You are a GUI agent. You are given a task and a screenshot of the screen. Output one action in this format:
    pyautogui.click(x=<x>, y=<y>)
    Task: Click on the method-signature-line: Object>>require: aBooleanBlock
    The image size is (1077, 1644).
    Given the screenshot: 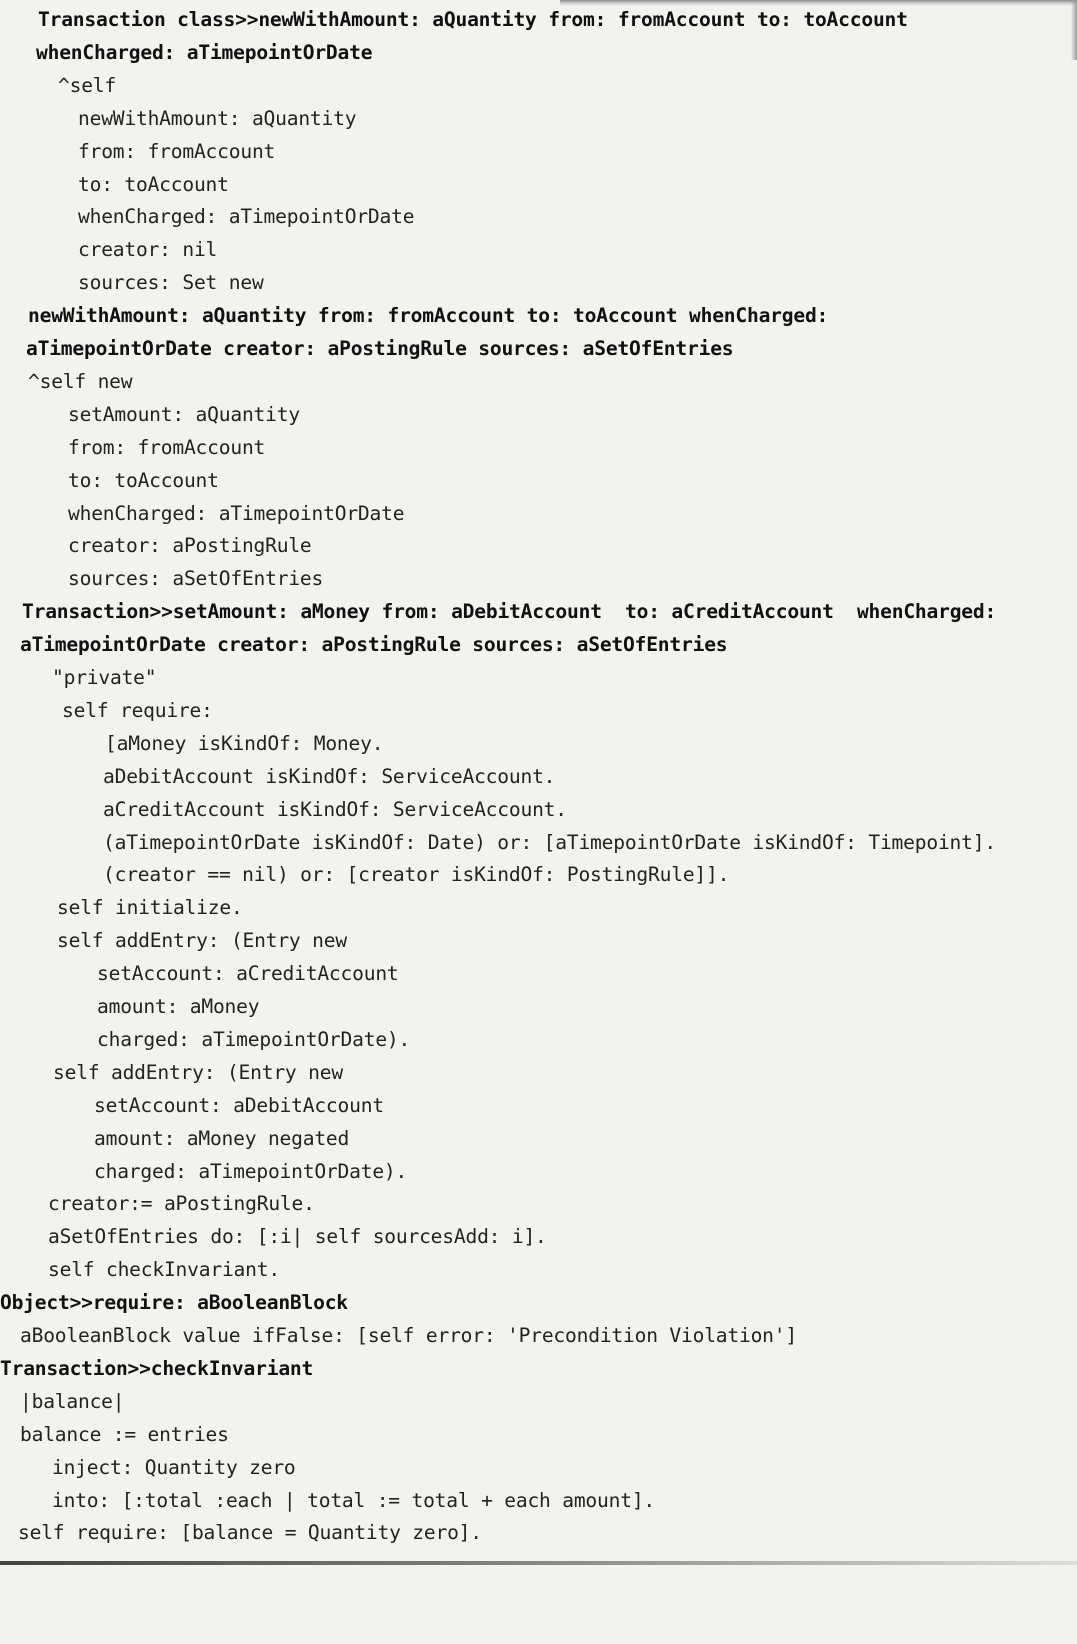 What is the action you would take?
    pyautogui.click(x=174, y=1303)
    